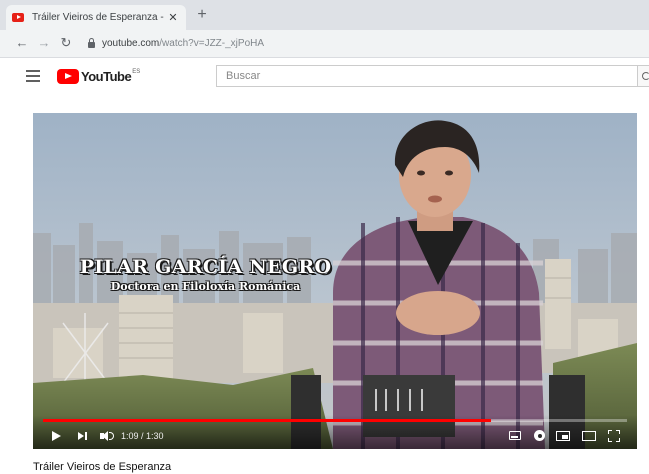  What do you see at coordinates (68, 76) in the screenshot?
I see `youtube-play-icon` at bounding box center [68, 76].